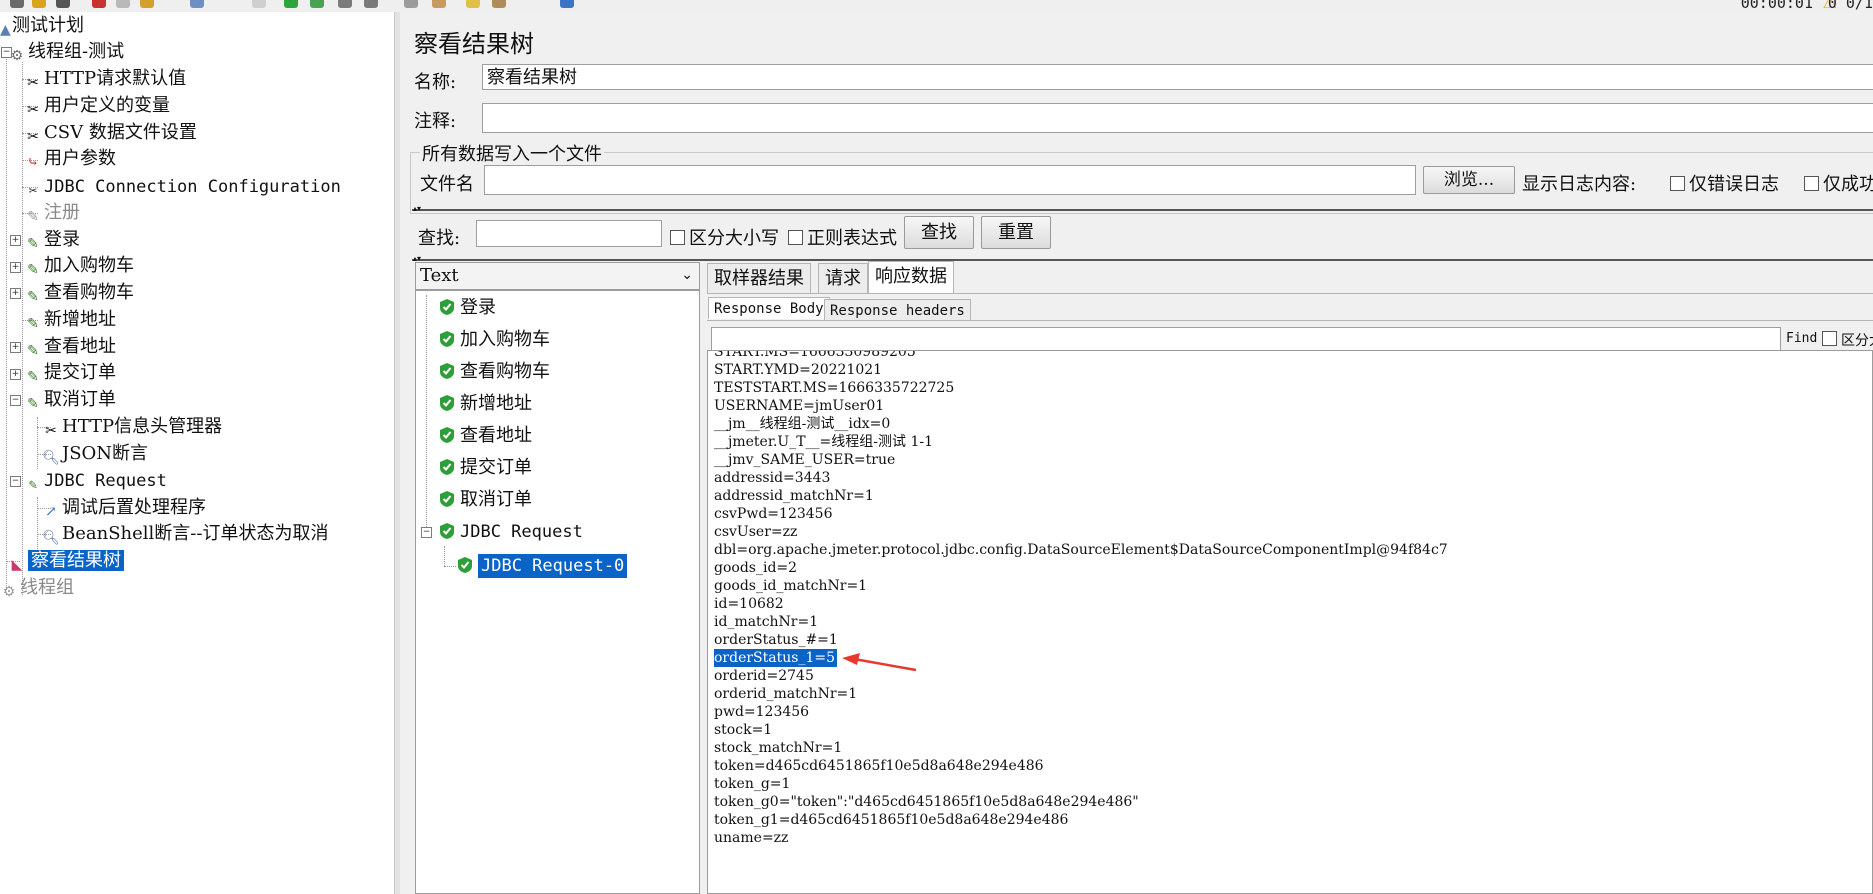 The image size is (1873, 894). Describe the element at coordinates (345, 4) in the screenshot. I see `stop-icon` at that location.